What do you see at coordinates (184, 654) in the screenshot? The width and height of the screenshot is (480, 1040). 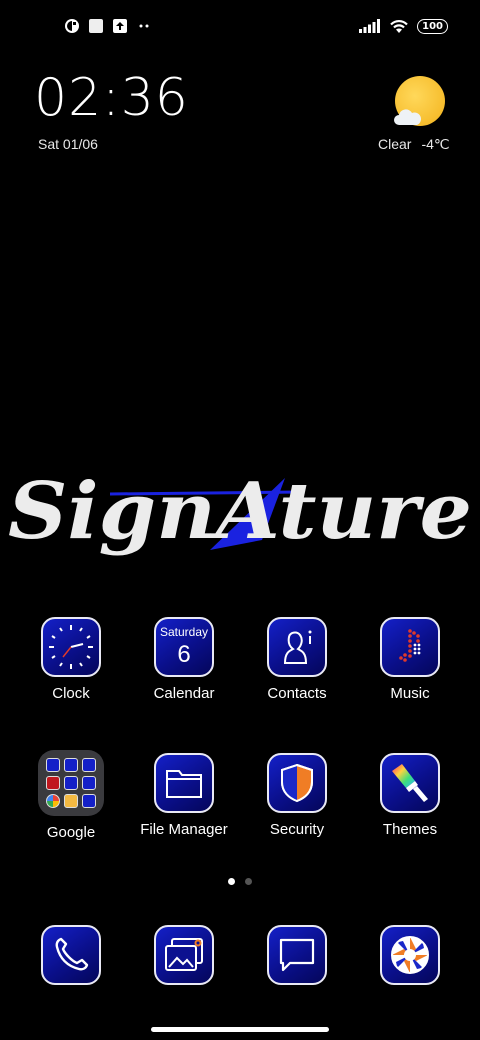 I see `calendar-day-number: 6` at bounding box center [184, 654].